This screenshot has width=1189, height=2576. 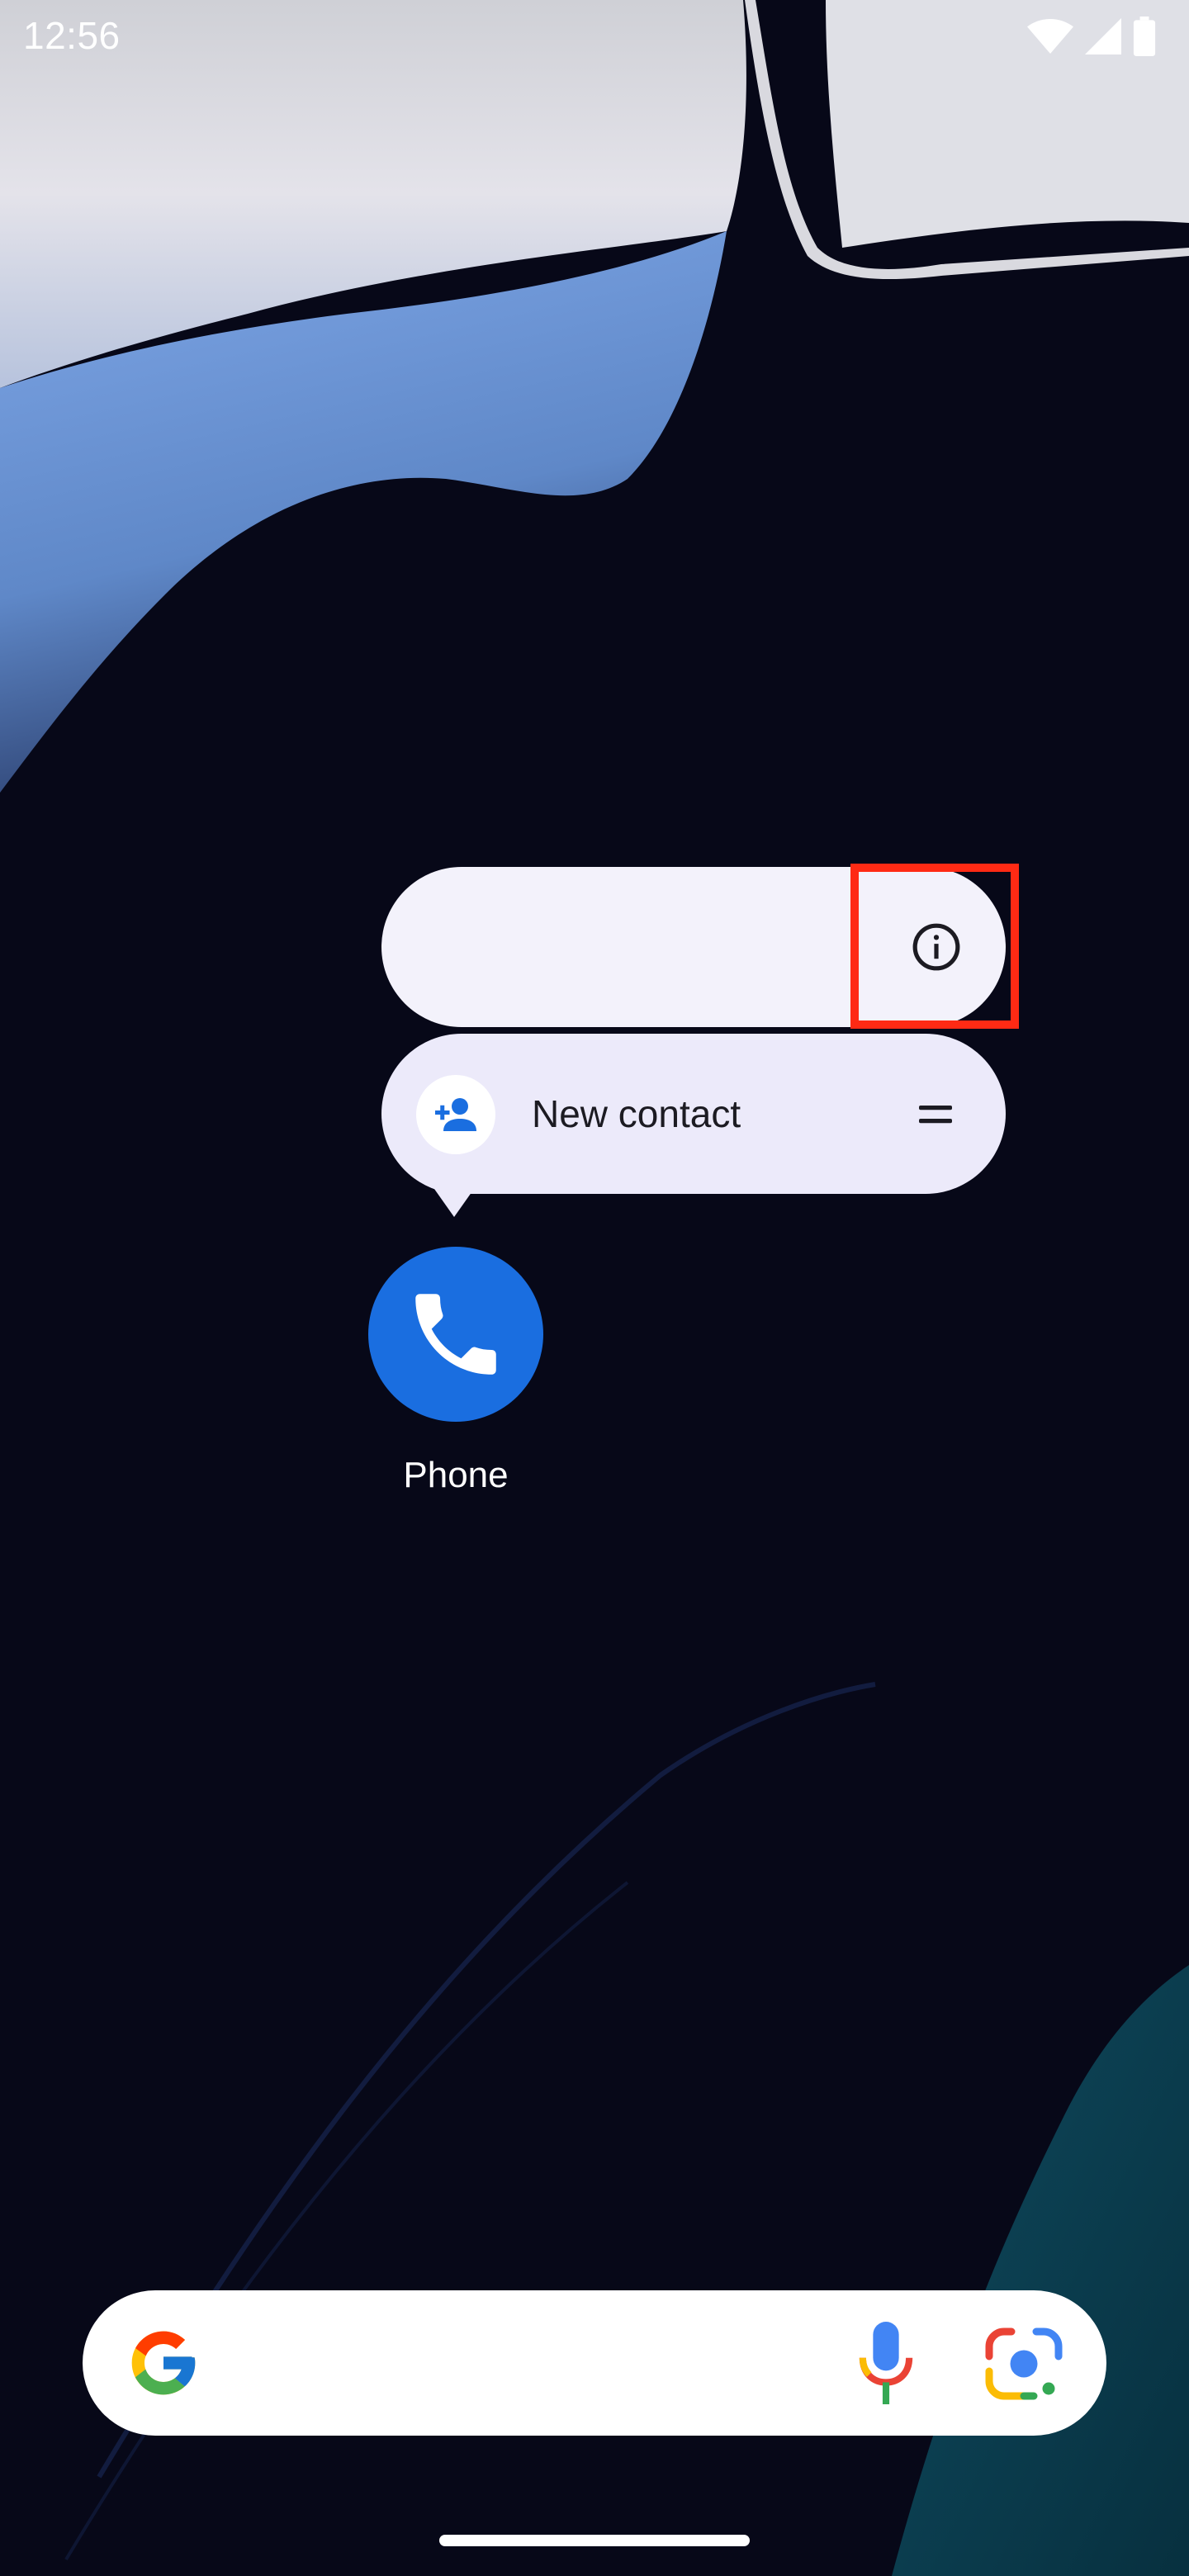 I want to click on search-bar, so click(x=594, y=2363).